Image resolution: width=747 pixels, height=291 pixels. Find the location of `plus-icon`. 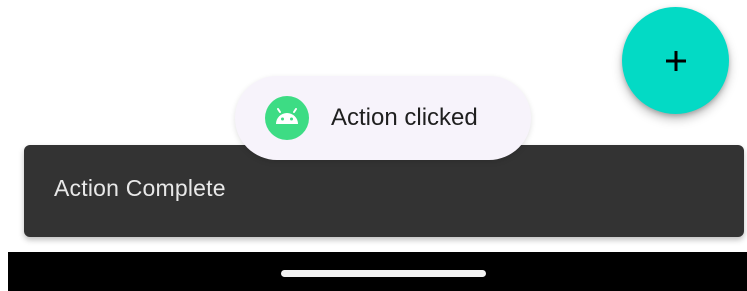

plus-icon is located at coordinates (675, 60).